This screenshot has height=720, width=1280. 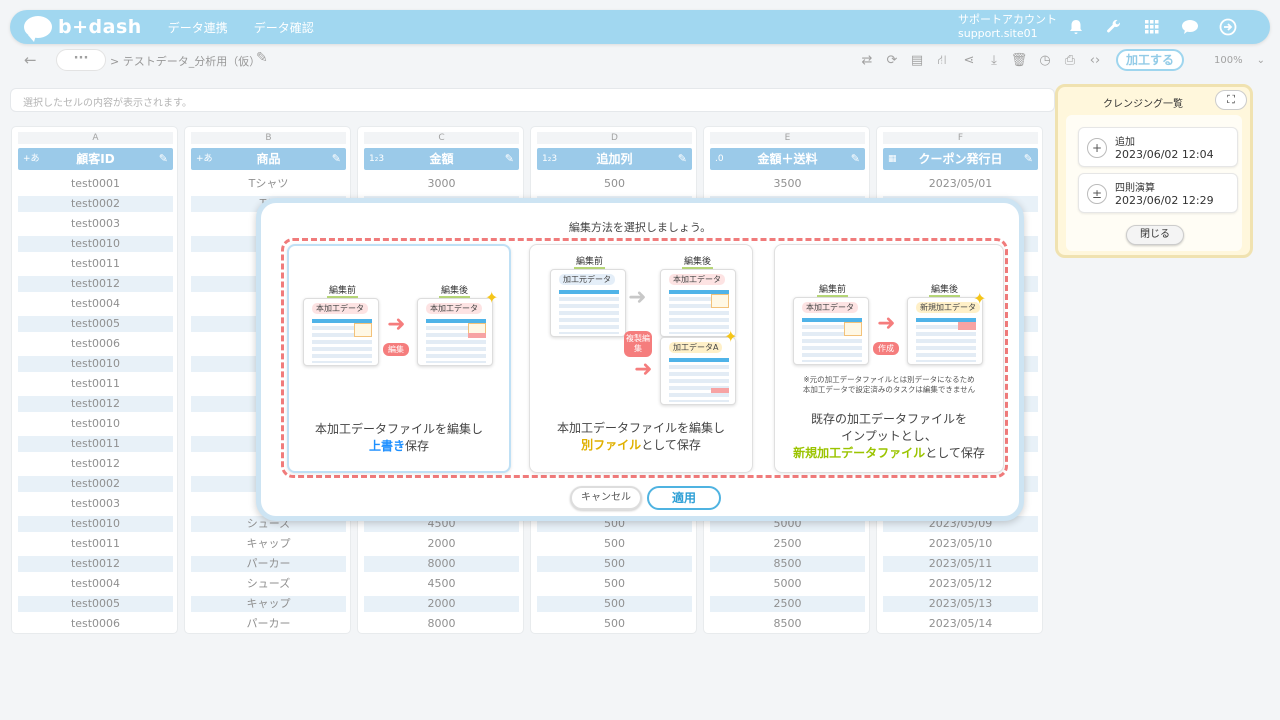 What do you see at coordinates (640, 227) in the screenshot?
I see `modal-title: 編集方法を選択しましょう。` at bounding box center [640, 227].